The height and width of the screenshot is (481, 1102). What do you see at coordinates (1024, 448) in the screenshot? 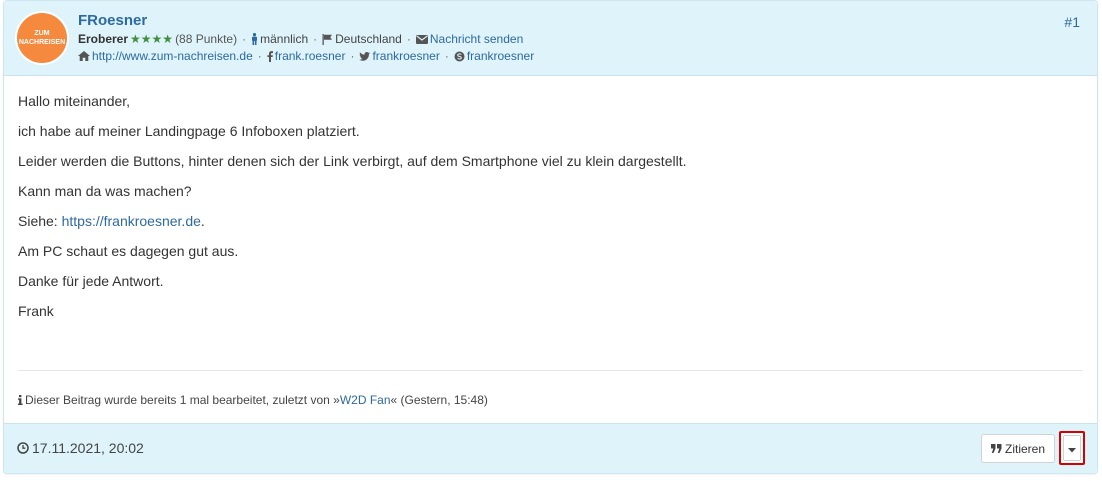
I see `quote-button-label: Zitieren` at bounding box center [1024, 448].